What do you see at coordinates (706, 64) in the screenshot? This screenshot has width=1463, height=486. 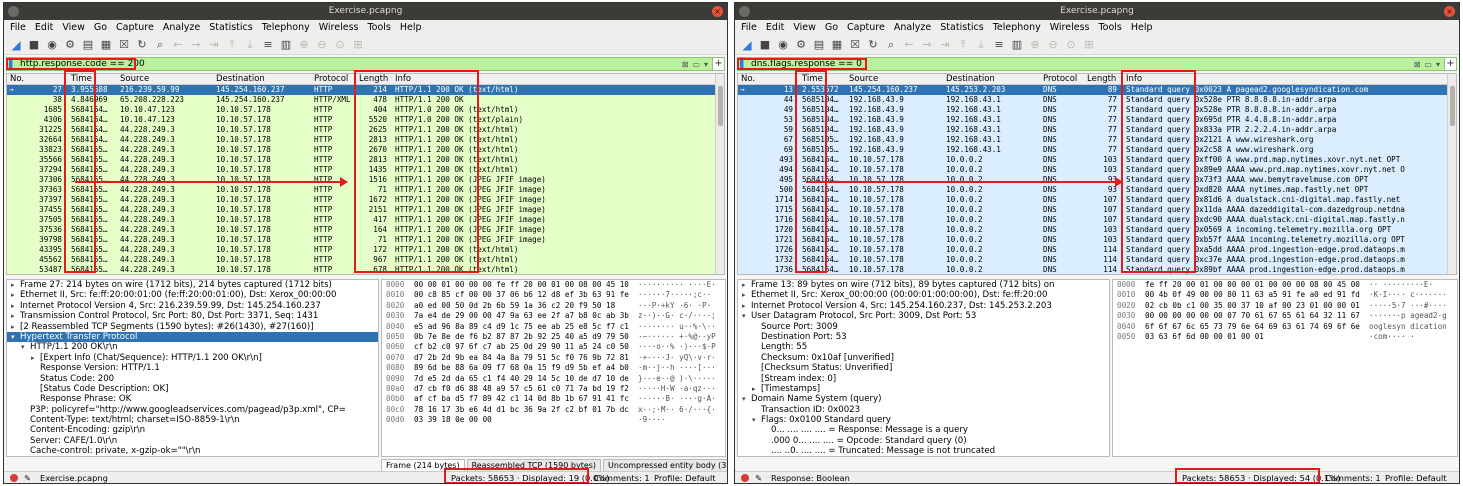 I see `filter-history-dropdown-icon: ▾` at bounding box center [706, 64].